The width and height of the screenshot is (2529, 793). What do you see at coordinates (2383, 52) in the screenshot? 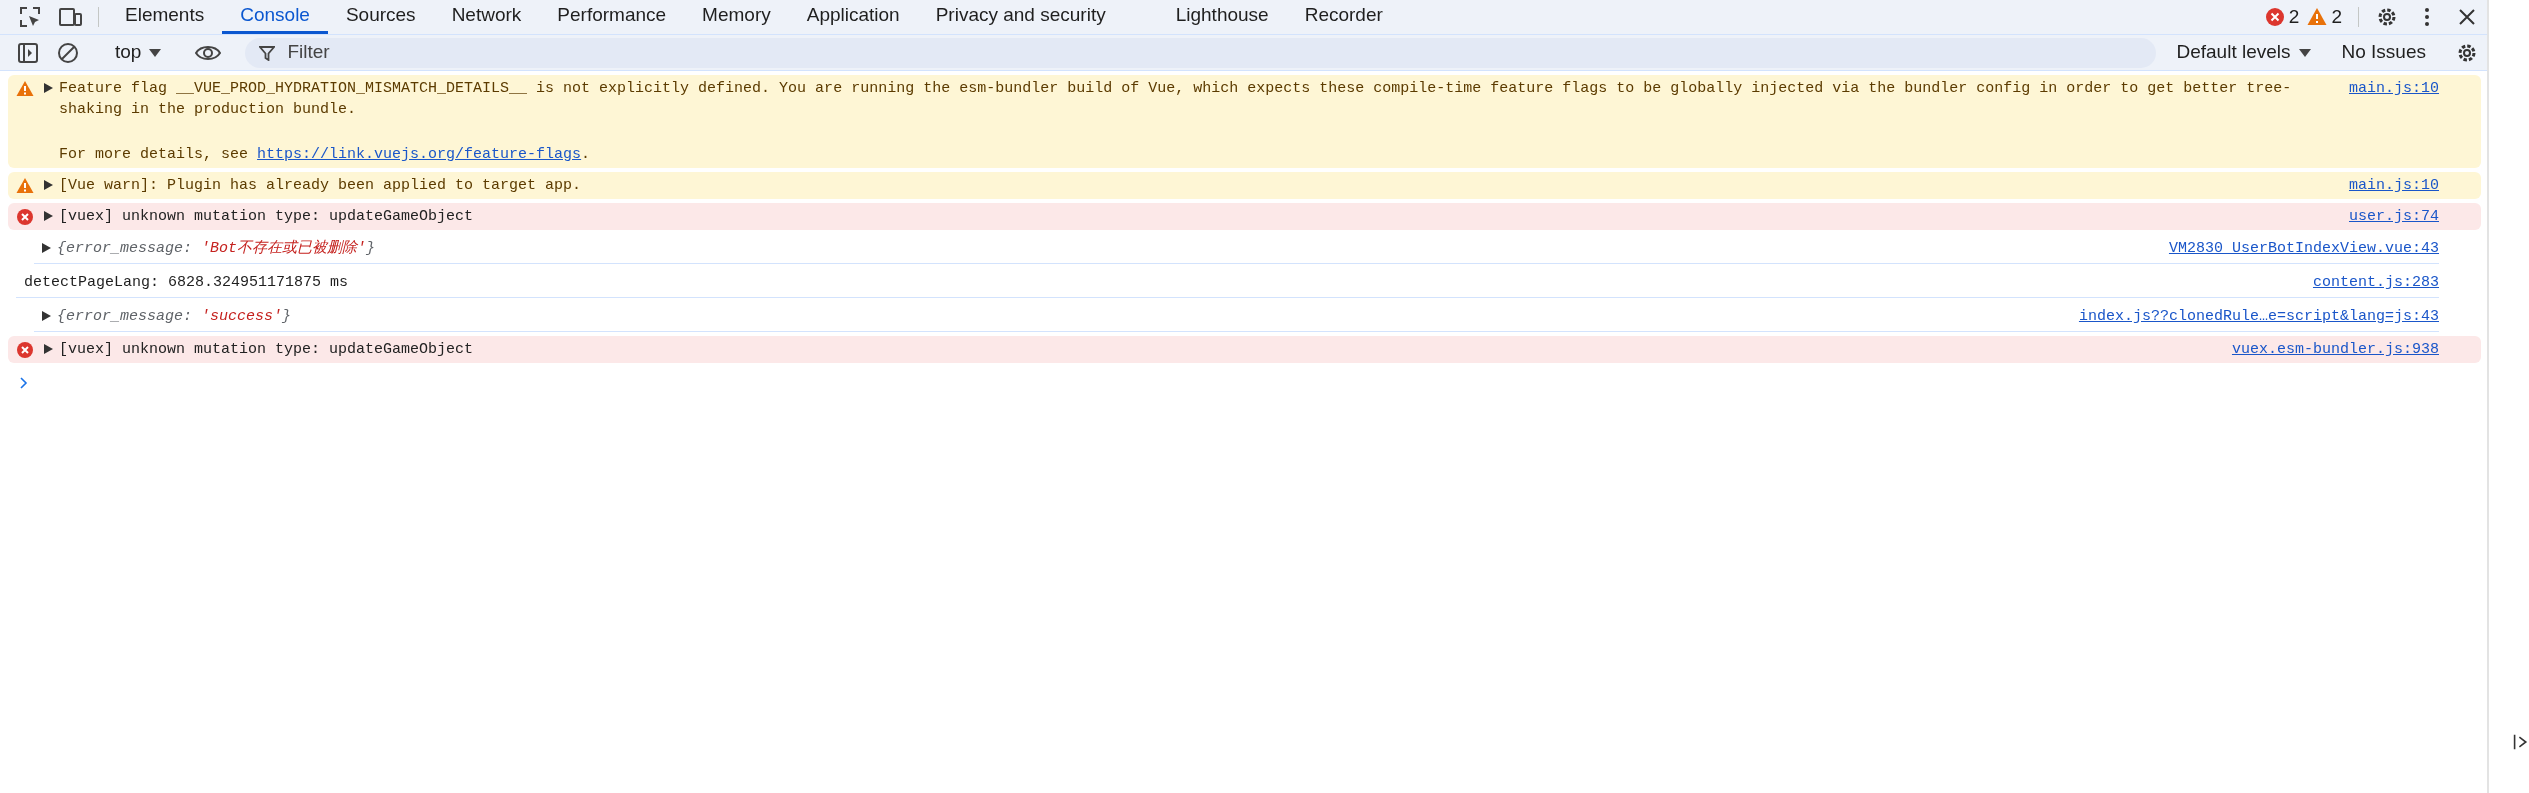
I see `issues-button: No Issues` at bounding box center [2383, 52].